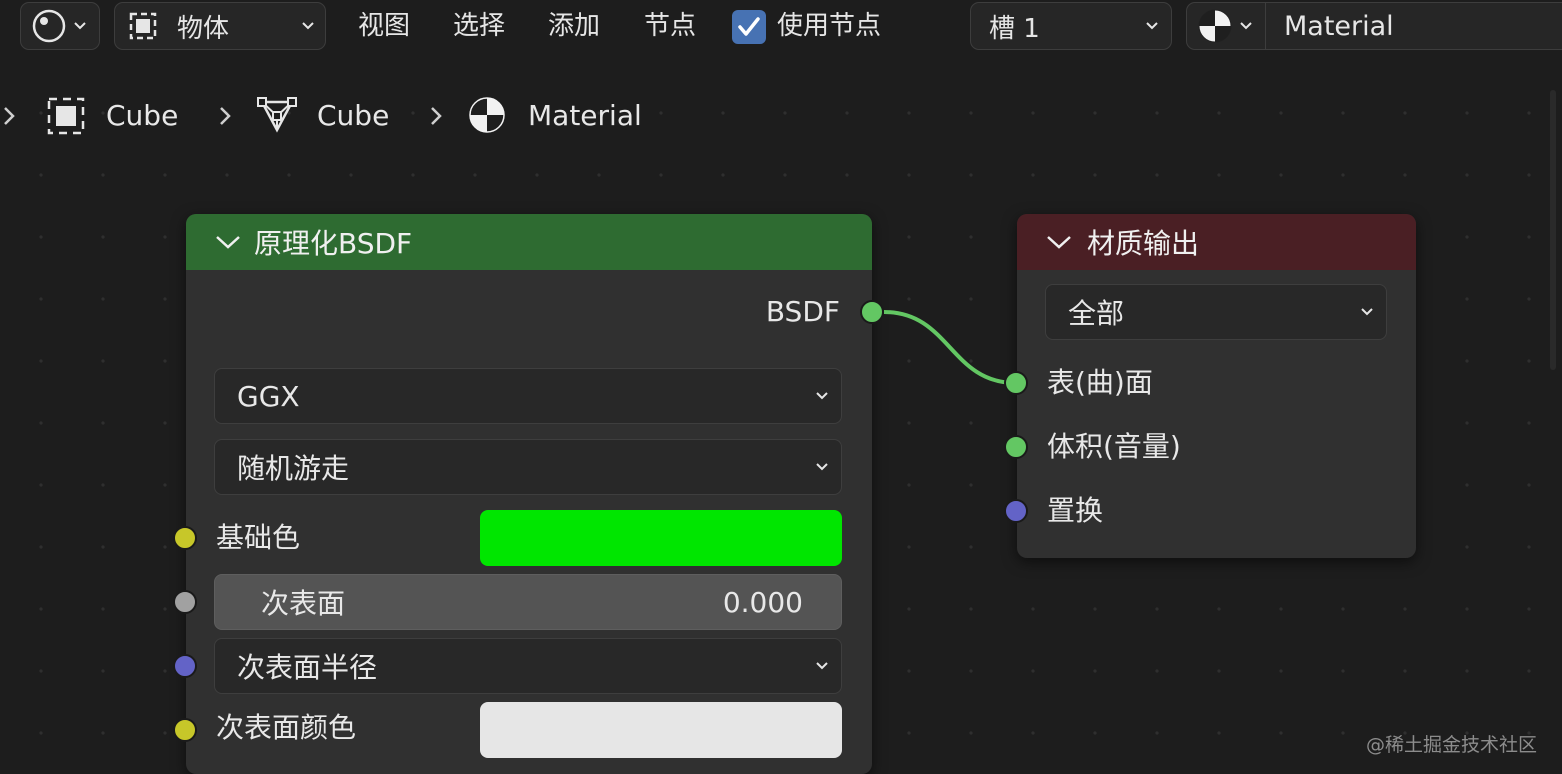 The width and height of the screenshot is (1562, 774). Describe the element at coordinates (1114, 446) in the screenshot. I see `volume-input-label: 体积(音量)` at that location.